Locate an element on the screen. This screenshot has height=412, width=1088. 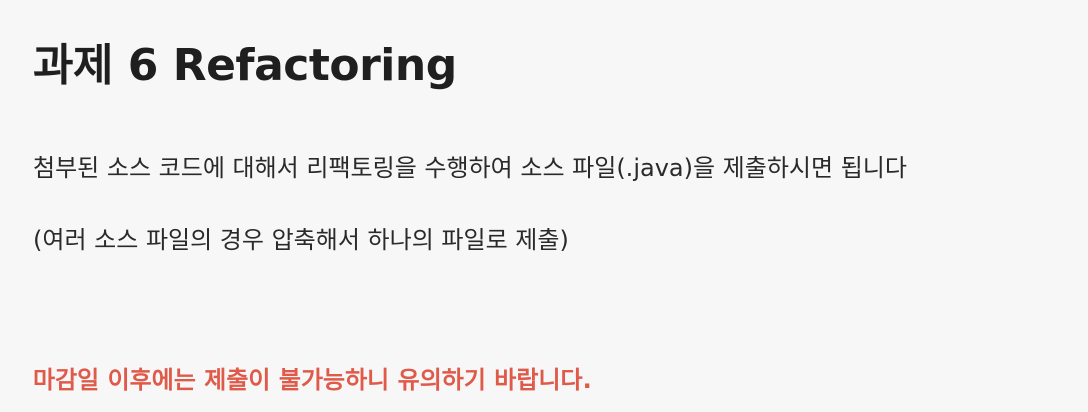
assignment-title: 과제 6 Refactoring is located at coordinates (245, 65).